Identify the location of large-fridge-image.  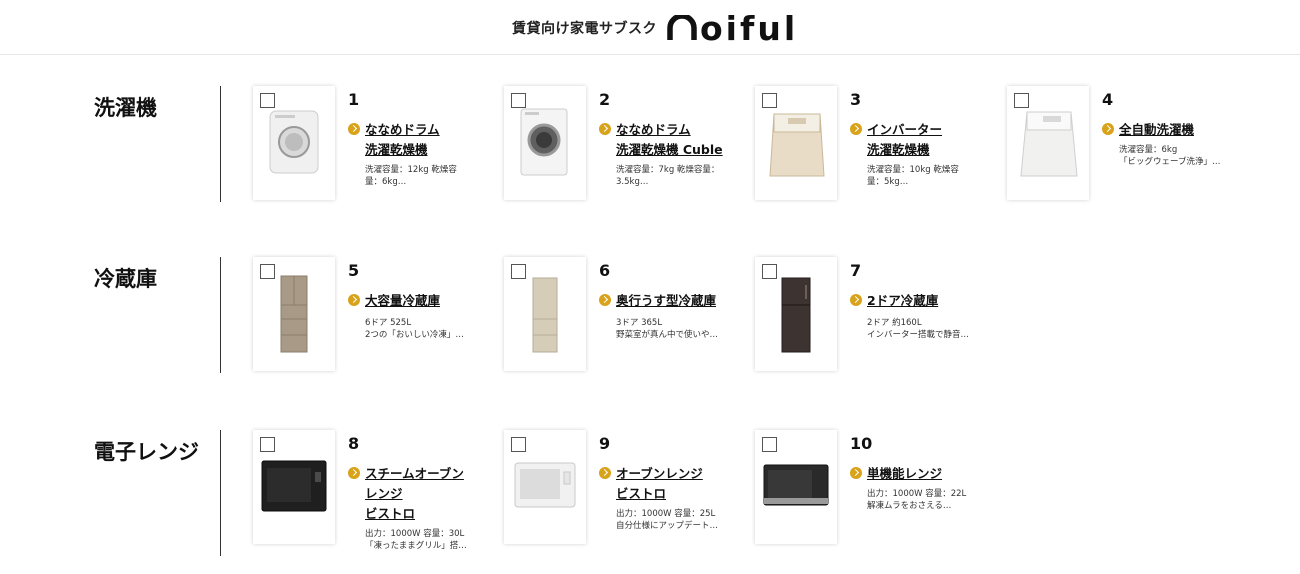
(294, 314).